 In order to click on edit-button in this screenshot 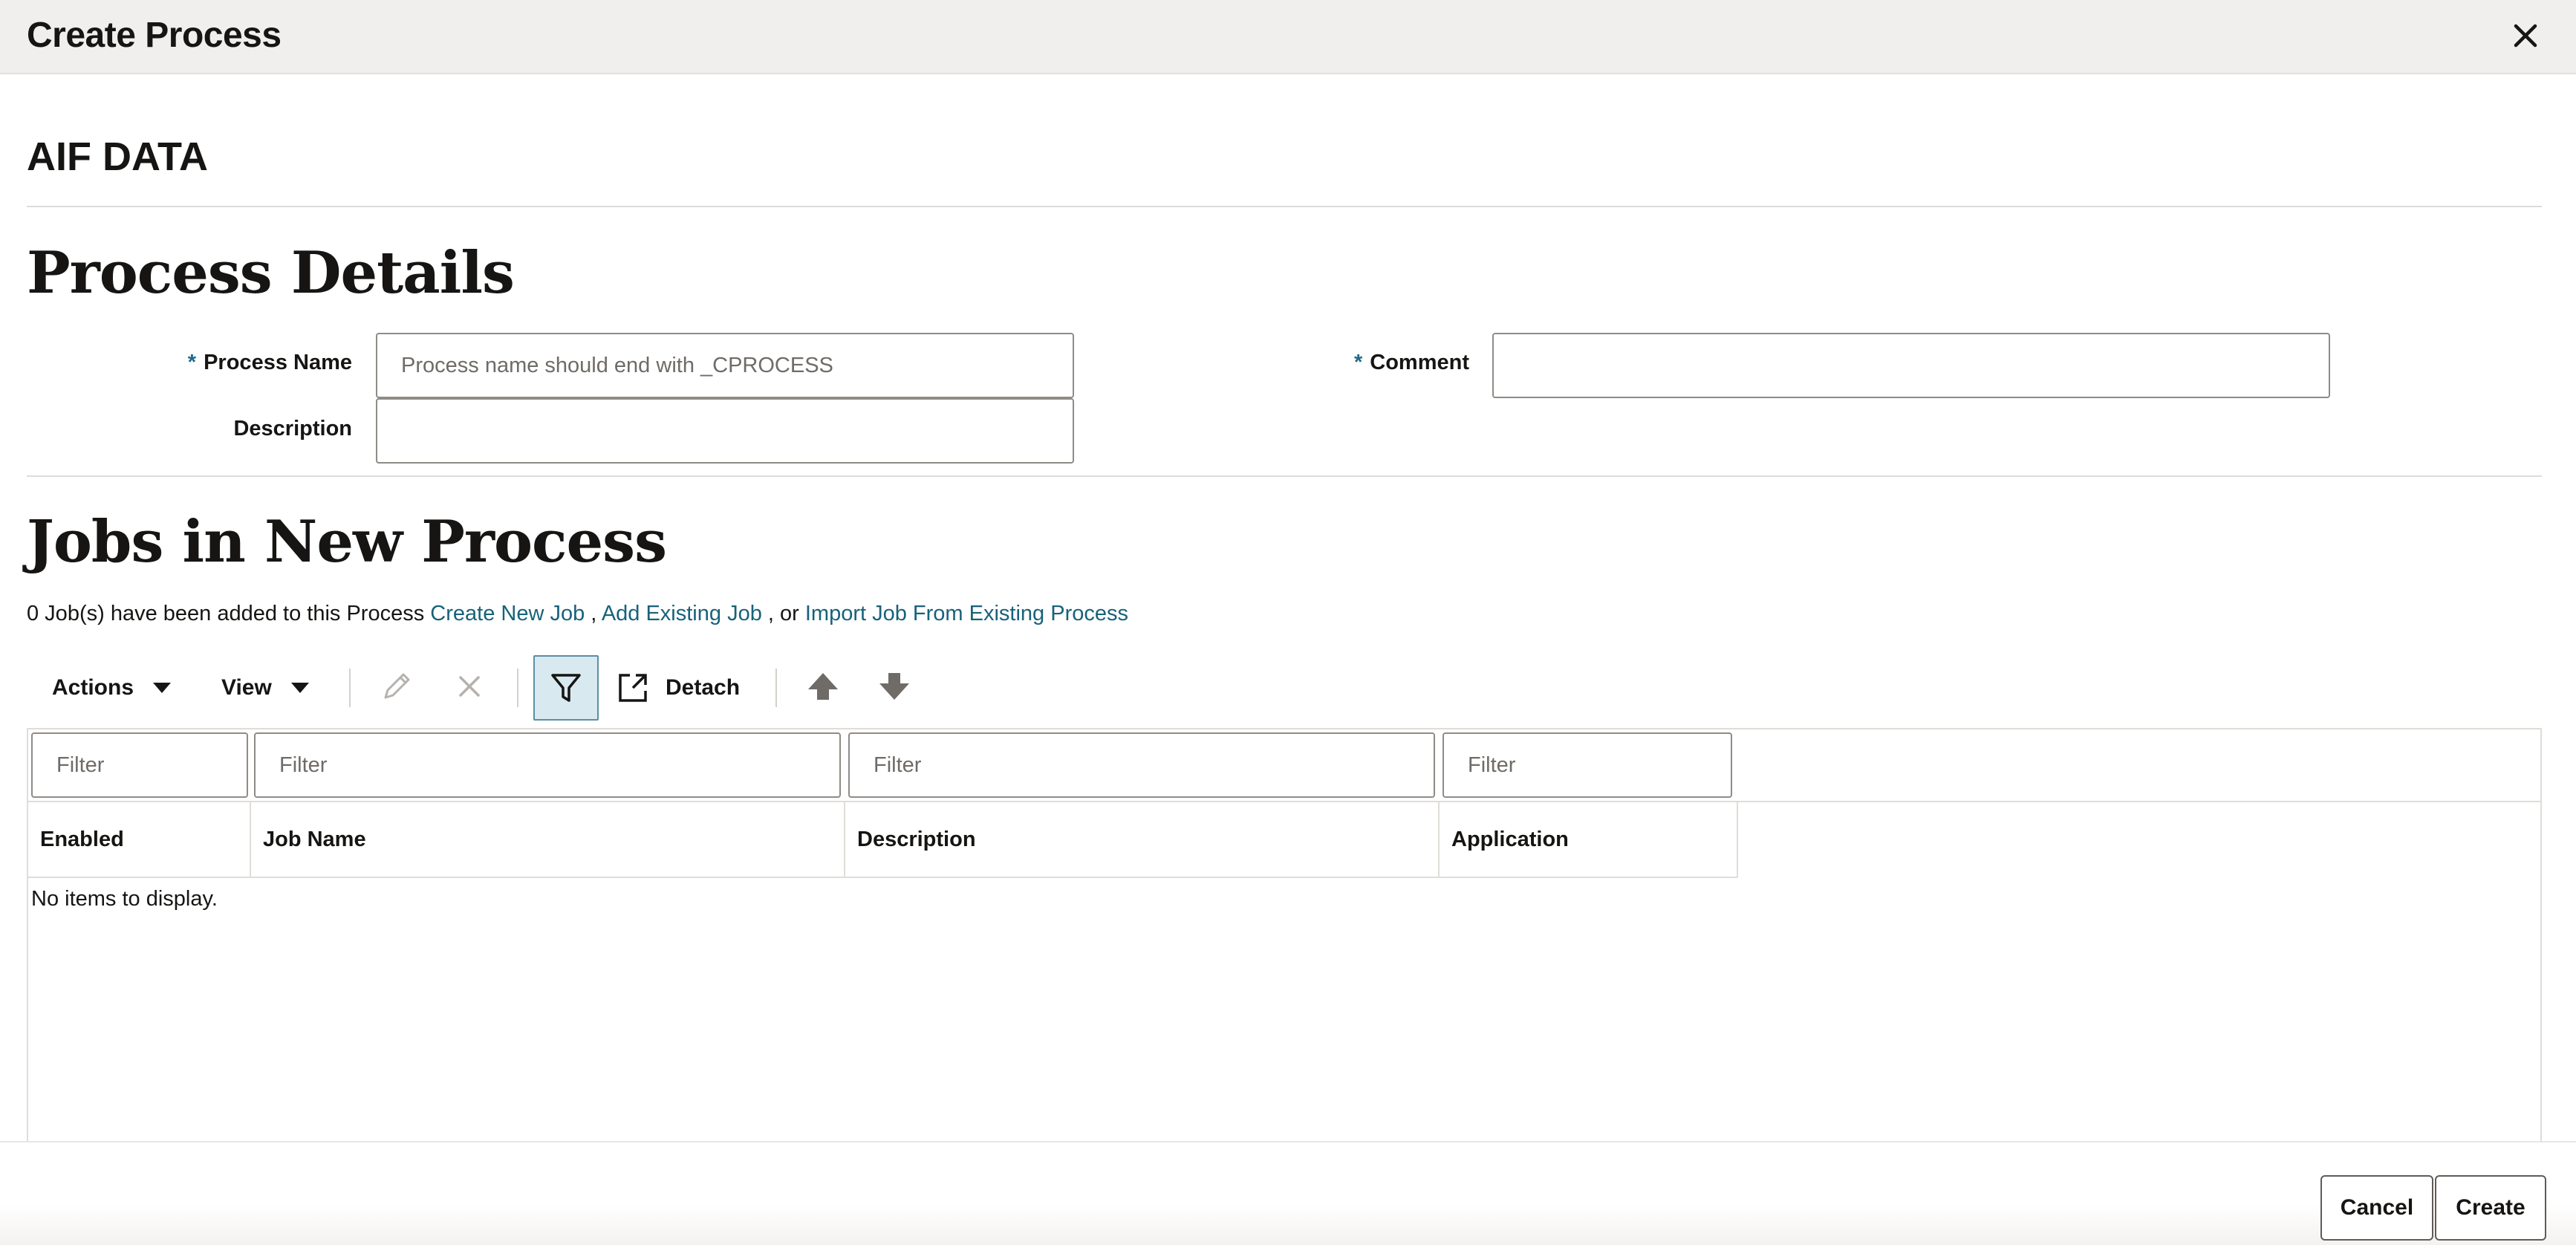, I will do `click(397, 686)`.